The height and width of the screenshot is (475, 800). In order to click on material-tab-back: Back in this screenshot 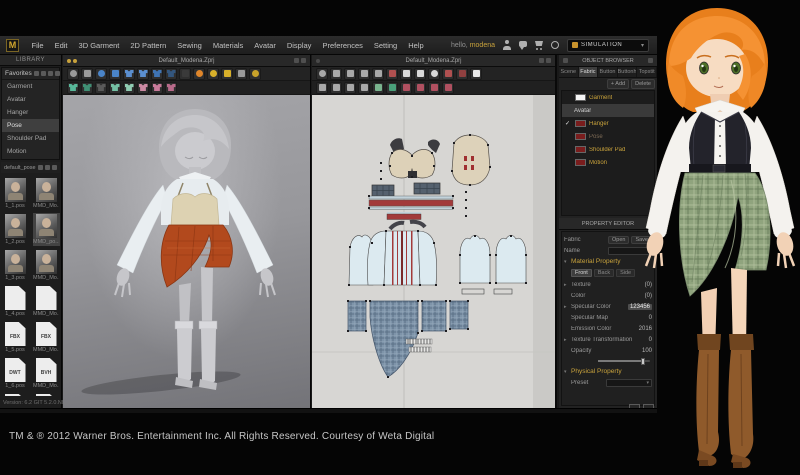, I will do `click(604, 273)`.